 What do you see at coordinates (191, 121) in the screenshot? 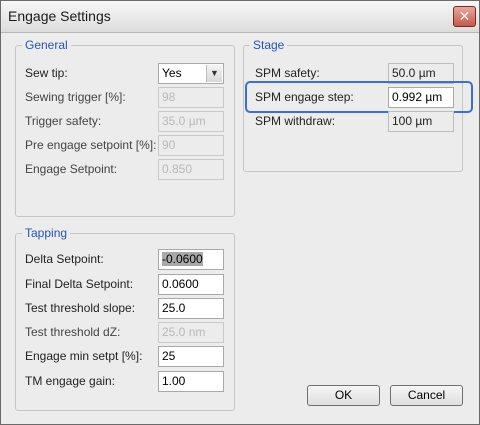
I see `trigger-safety-field: 35.0 µm` at bounding box center [191, 121].